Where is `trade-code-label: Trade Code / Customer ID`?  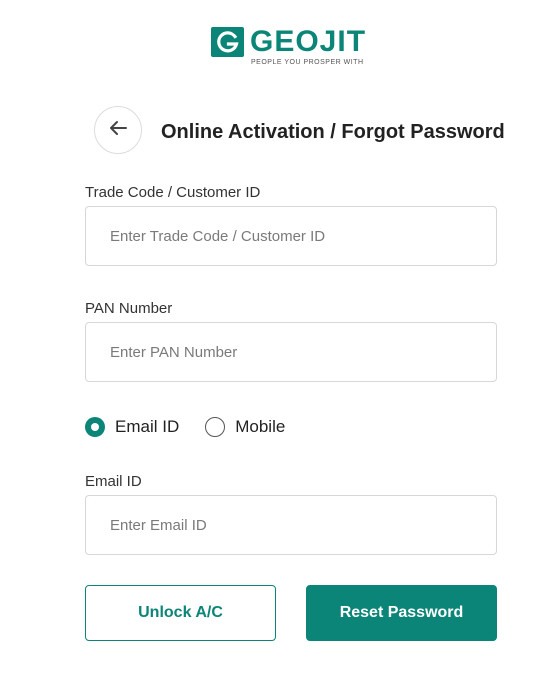
trade-code-label: Trade Code / Customer ID is located at coordinates (173, 192).